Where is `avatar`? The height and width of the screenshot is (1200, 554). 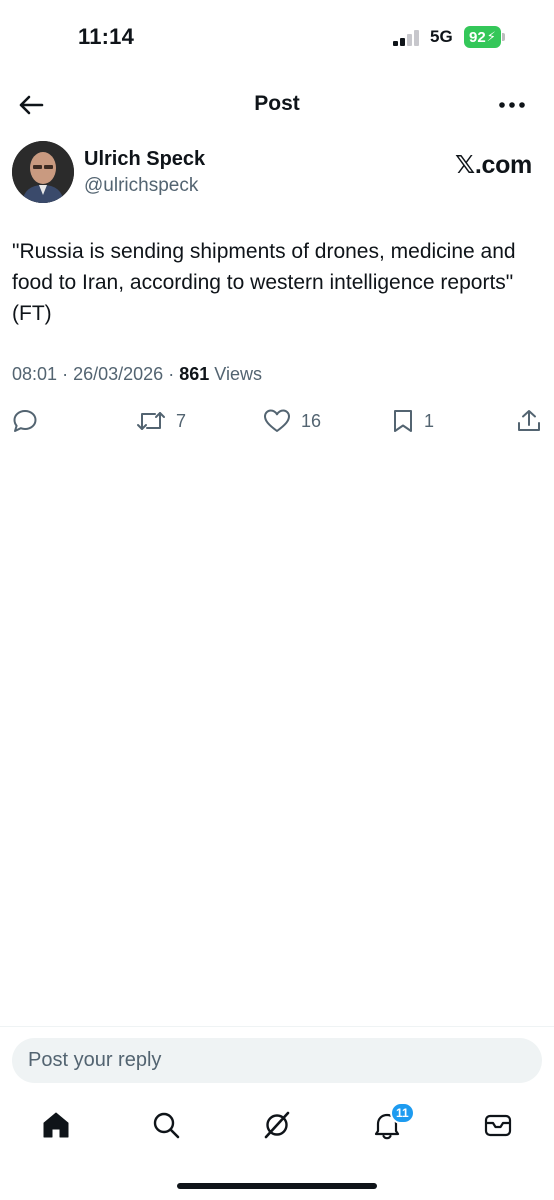
avatar is located at coordinates (43, 172).